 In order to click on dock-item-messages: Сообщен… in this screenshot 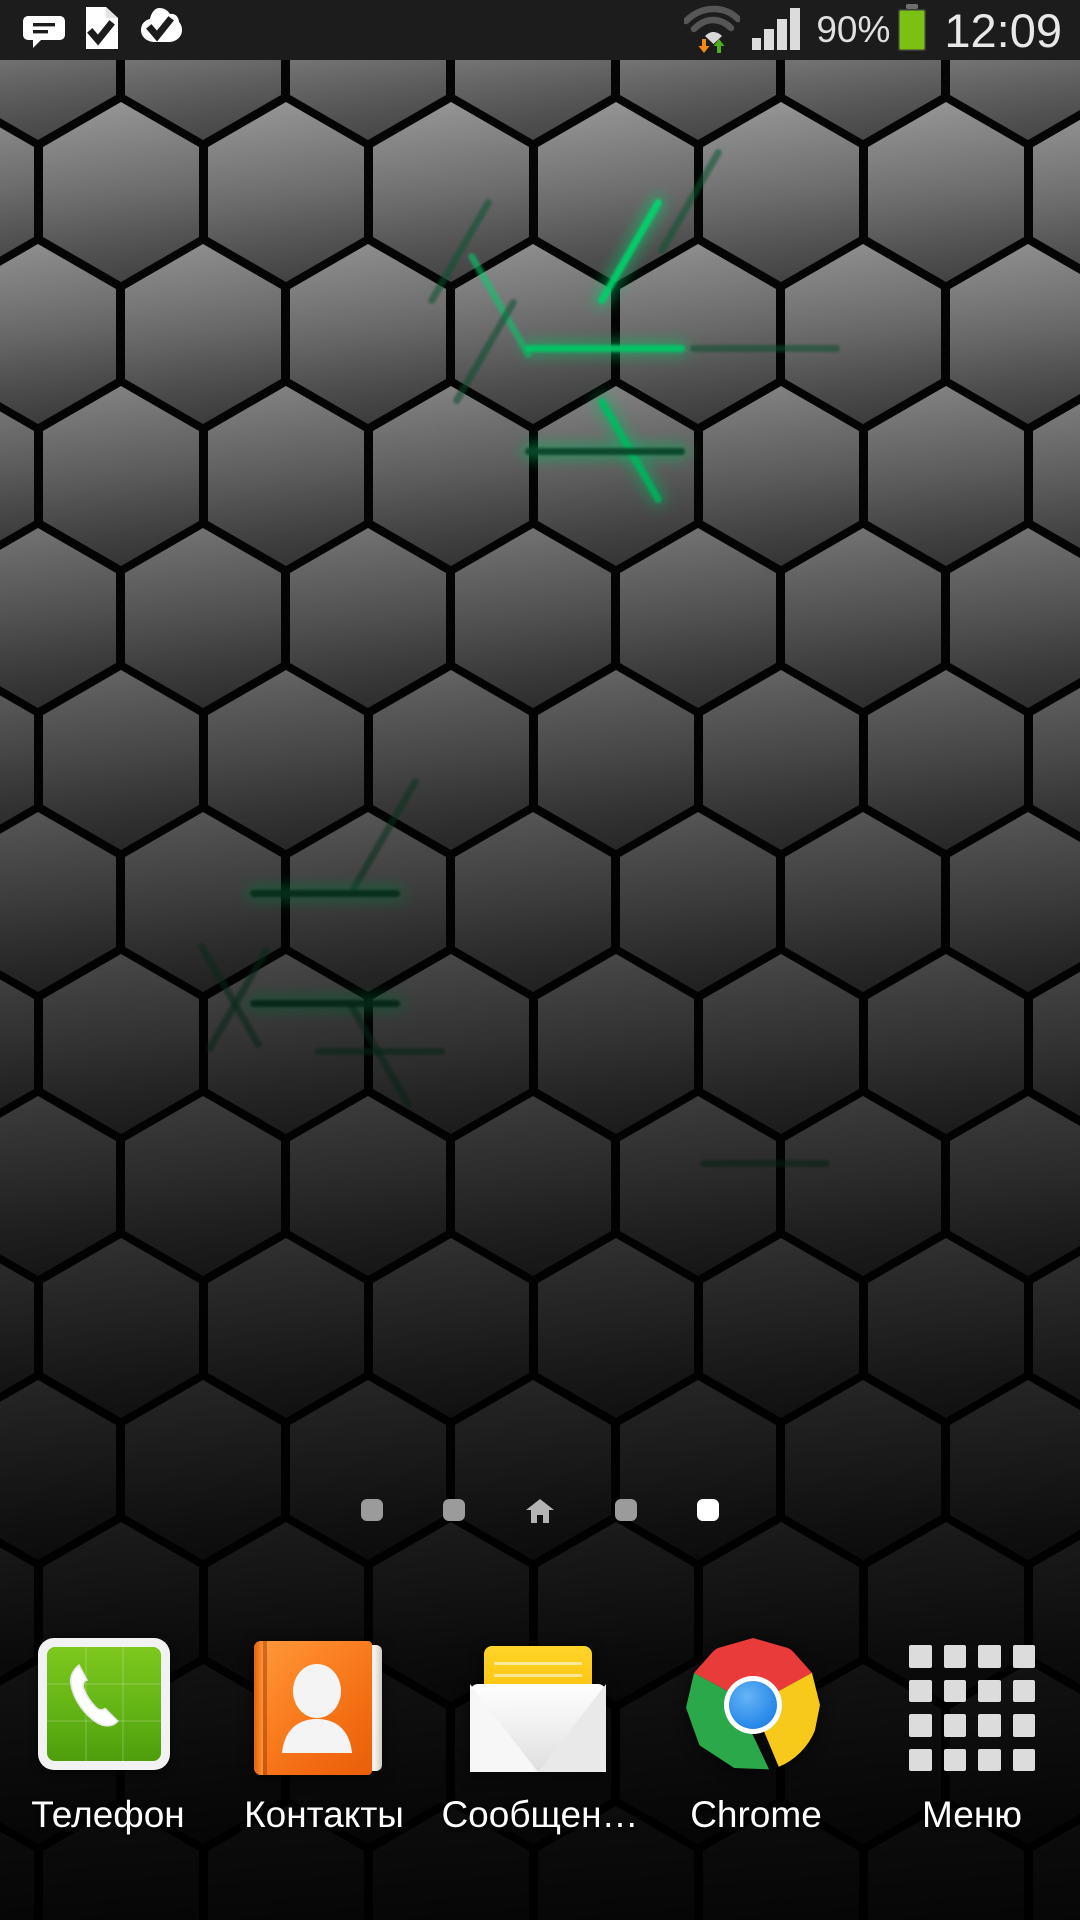, I will do `click(540, 1770)`.